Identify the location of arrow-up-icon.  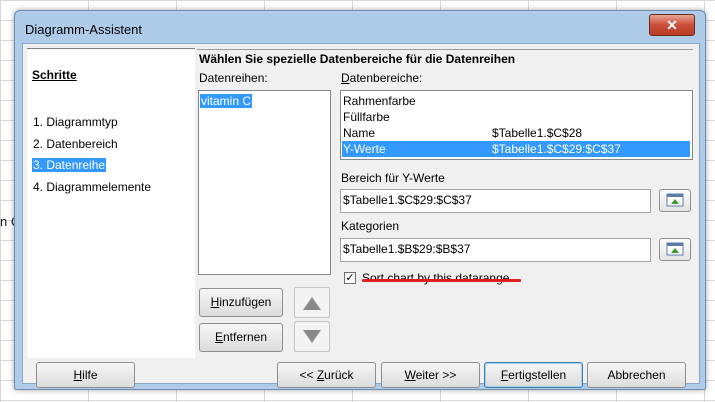
(312, 303).